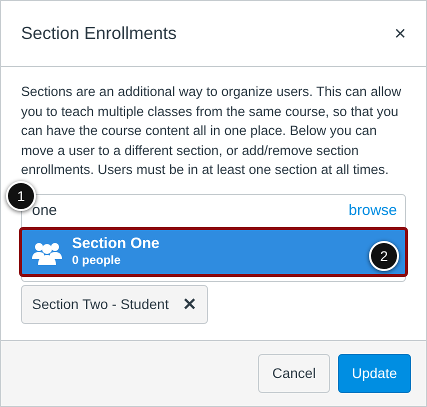 This screenshot has height=407, width=427. What do you see at coordinates (374, 373) in the screenshot?
I see `update-button: Update` at bounding box center [374, 373].